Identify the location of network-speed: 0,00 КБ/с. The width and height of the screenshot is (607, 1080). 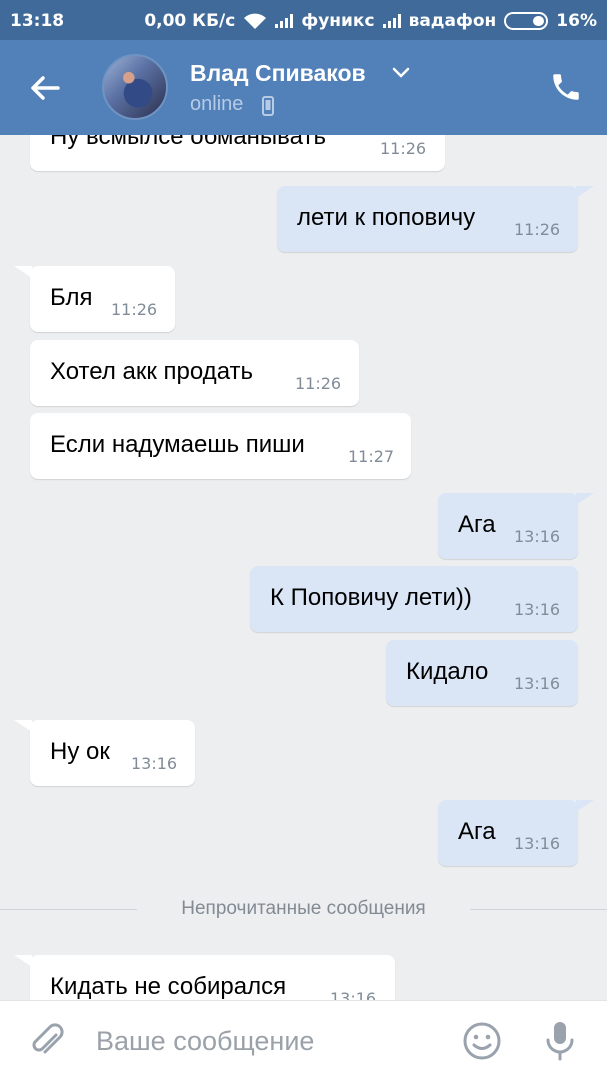
(190, 21).